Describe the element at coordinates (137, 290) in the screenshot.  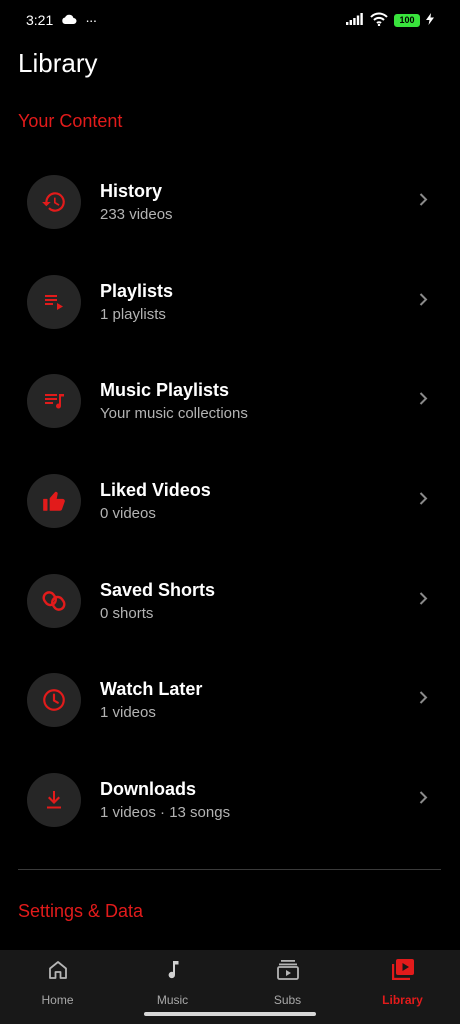
I see `playlists-label: Playlists` at that location.